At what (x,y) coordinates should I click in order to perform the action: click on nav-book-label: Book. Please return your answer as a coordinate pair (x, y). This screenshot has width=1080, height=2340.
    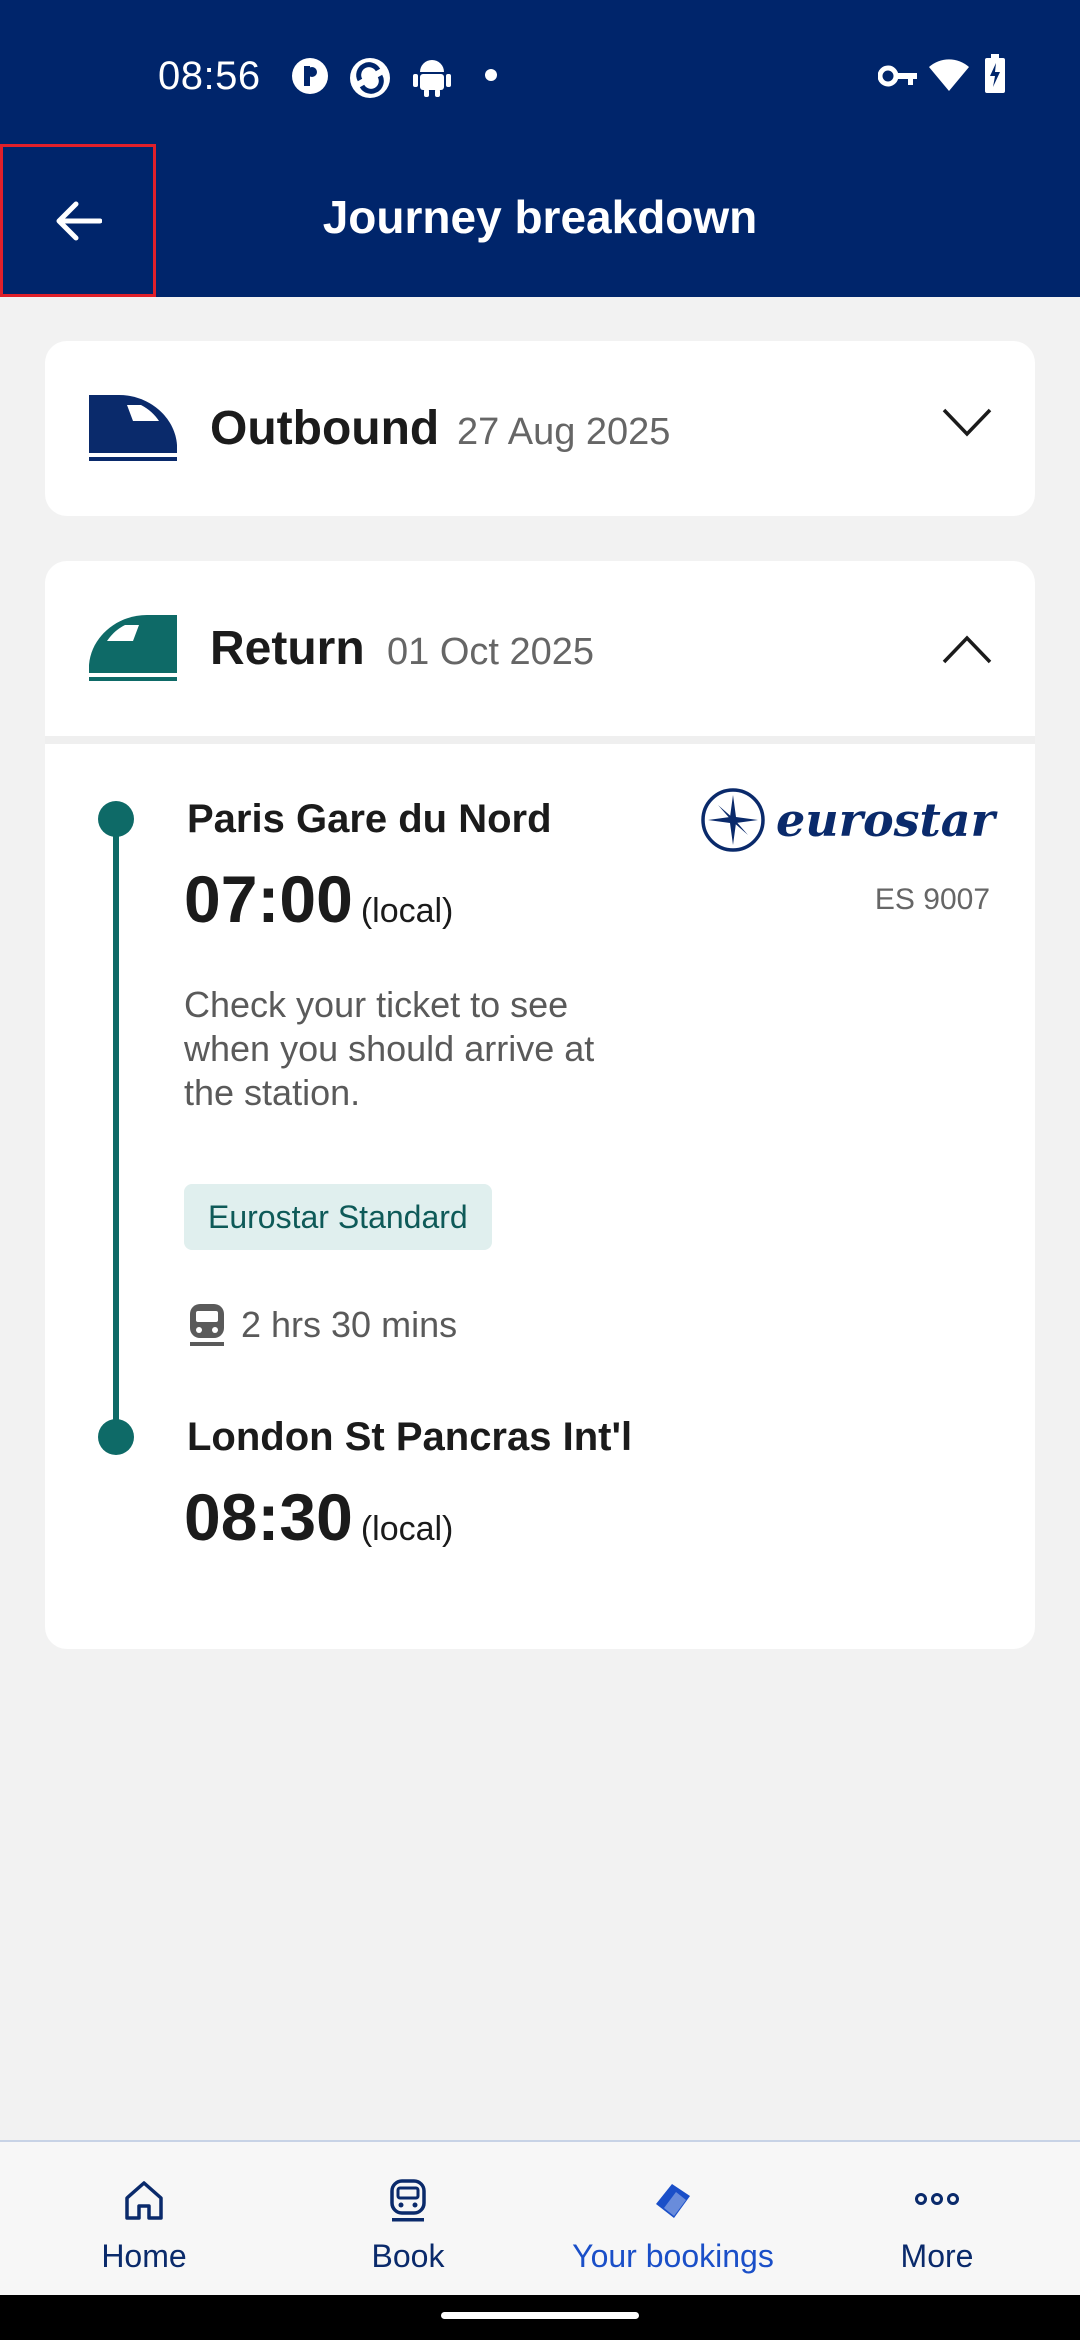
    Looking at the image, I should click on (408, 2256).